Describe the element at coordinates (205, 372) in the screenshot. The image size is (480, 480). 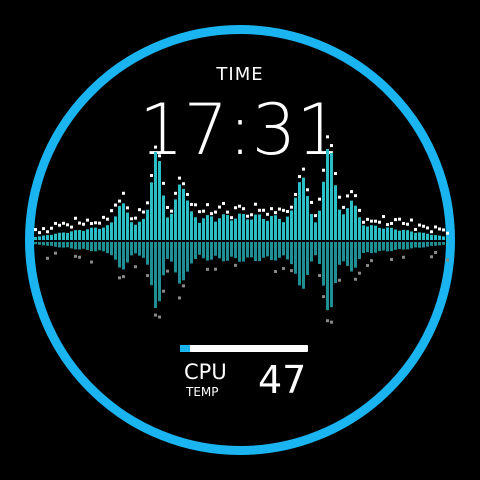
I see `cpu-label: CPU` at that location.